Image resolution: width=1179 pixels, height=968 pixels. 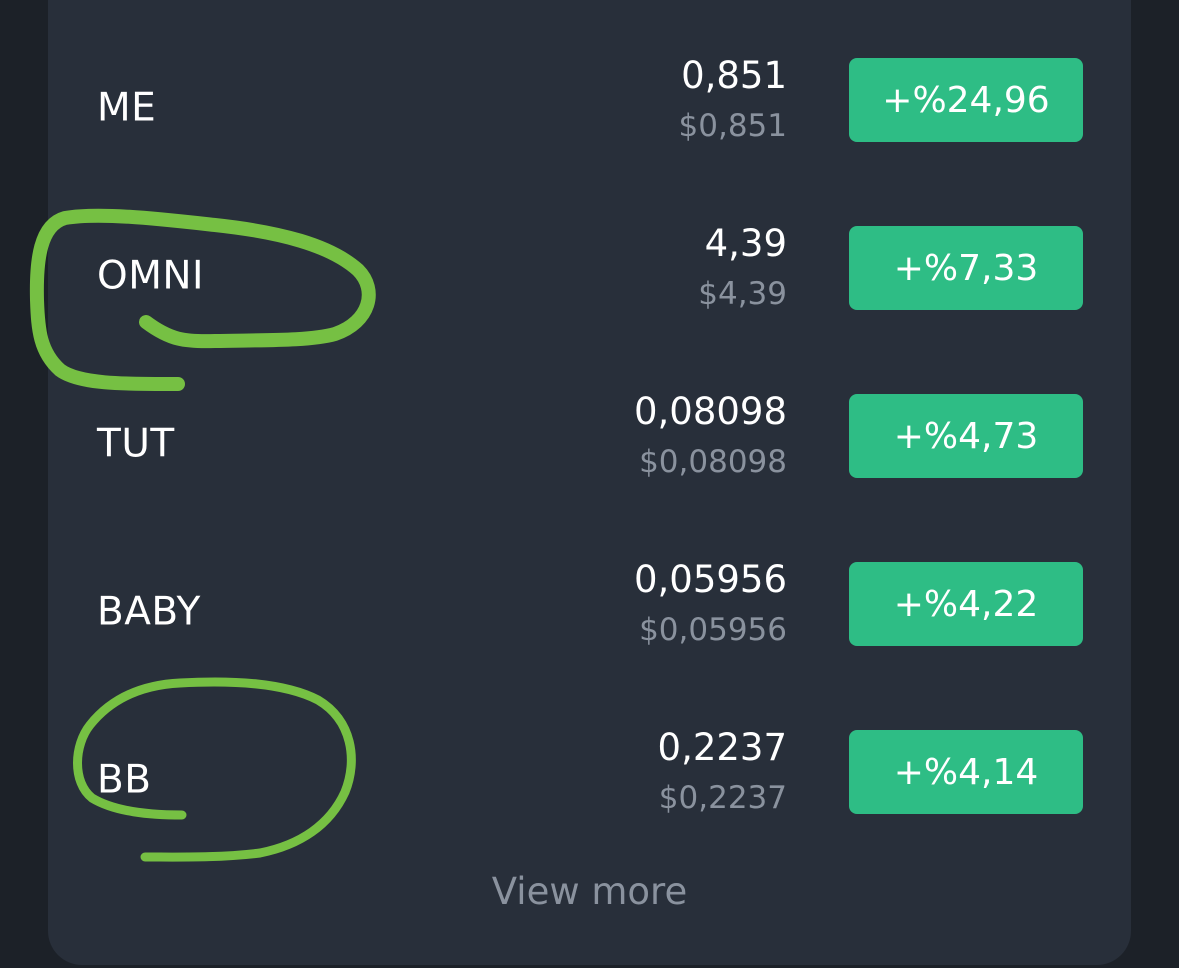 I want to click on change-badge: +%24,96, so click(x=966, y=100).